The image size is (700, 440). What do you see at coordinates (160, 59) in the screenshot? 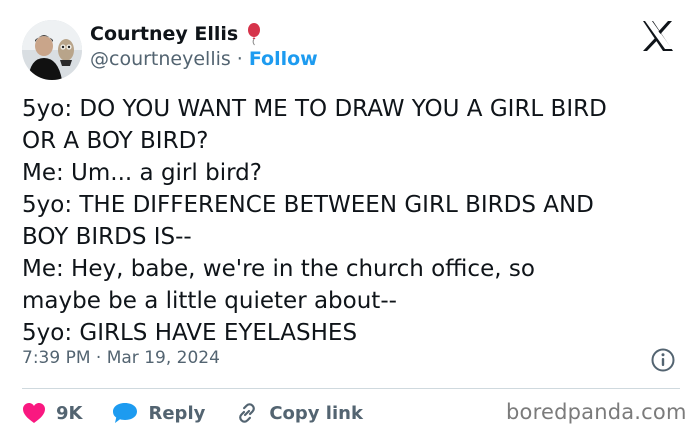
I see `author-handle: @courtneyellis` at bounding box center [160, 59].